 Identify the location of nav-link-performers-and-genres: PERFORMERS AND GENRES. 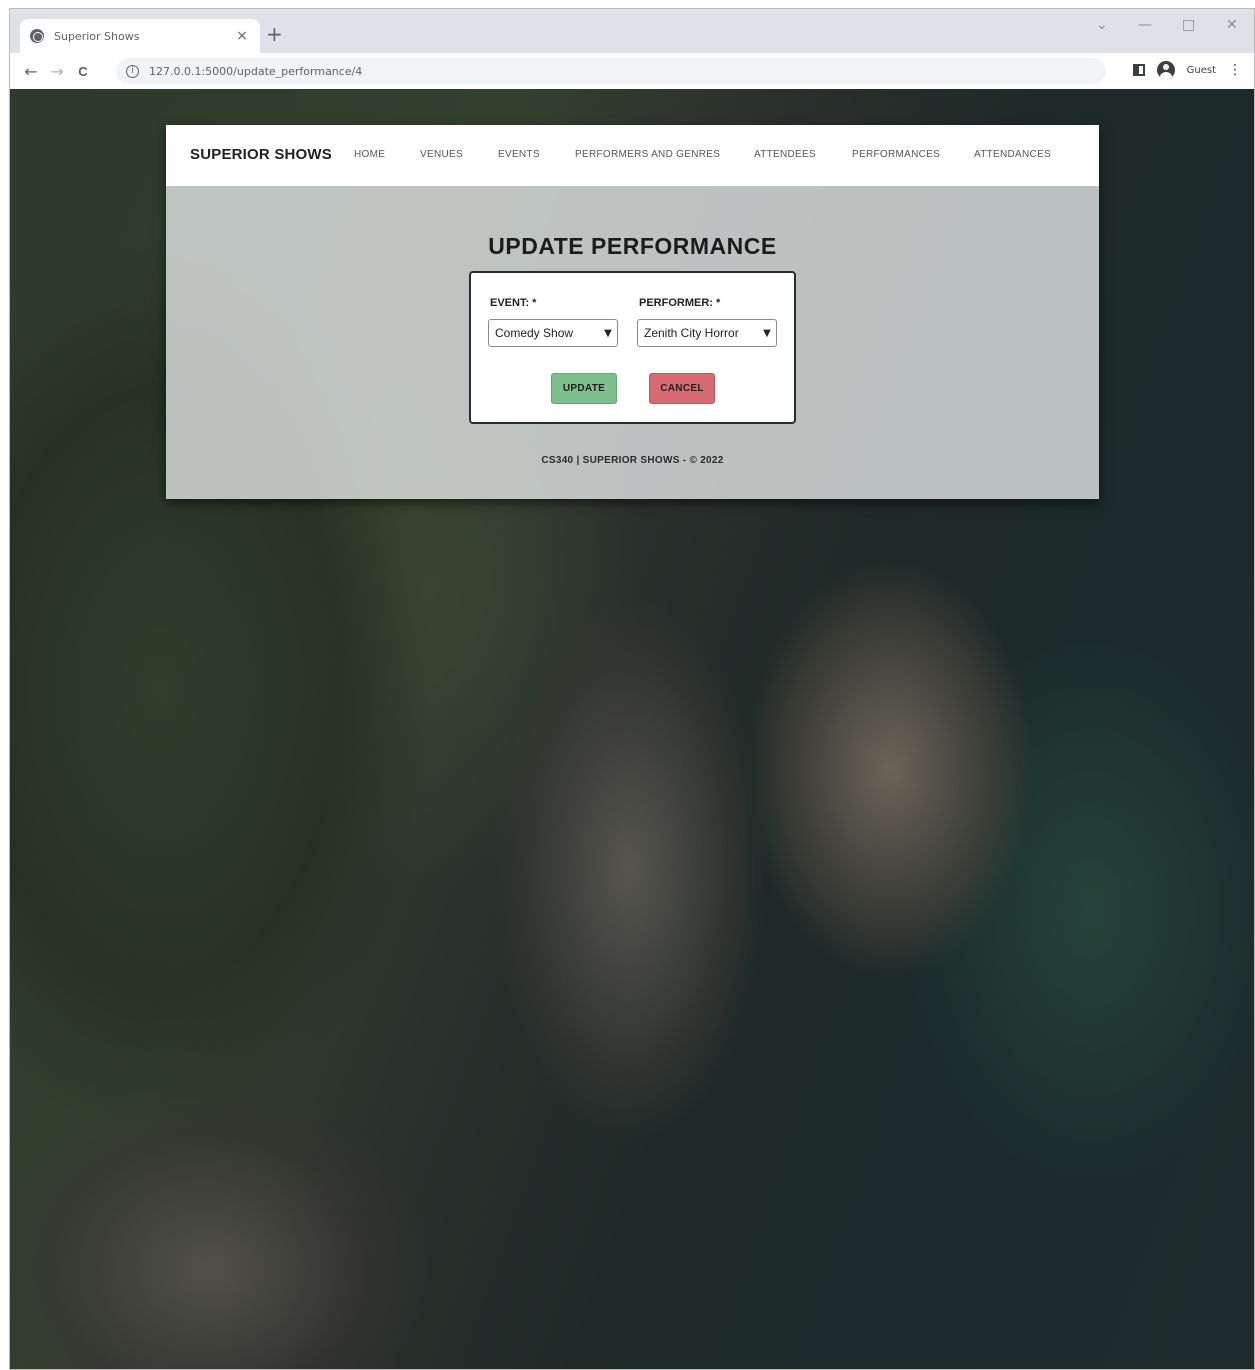
(647, 154).